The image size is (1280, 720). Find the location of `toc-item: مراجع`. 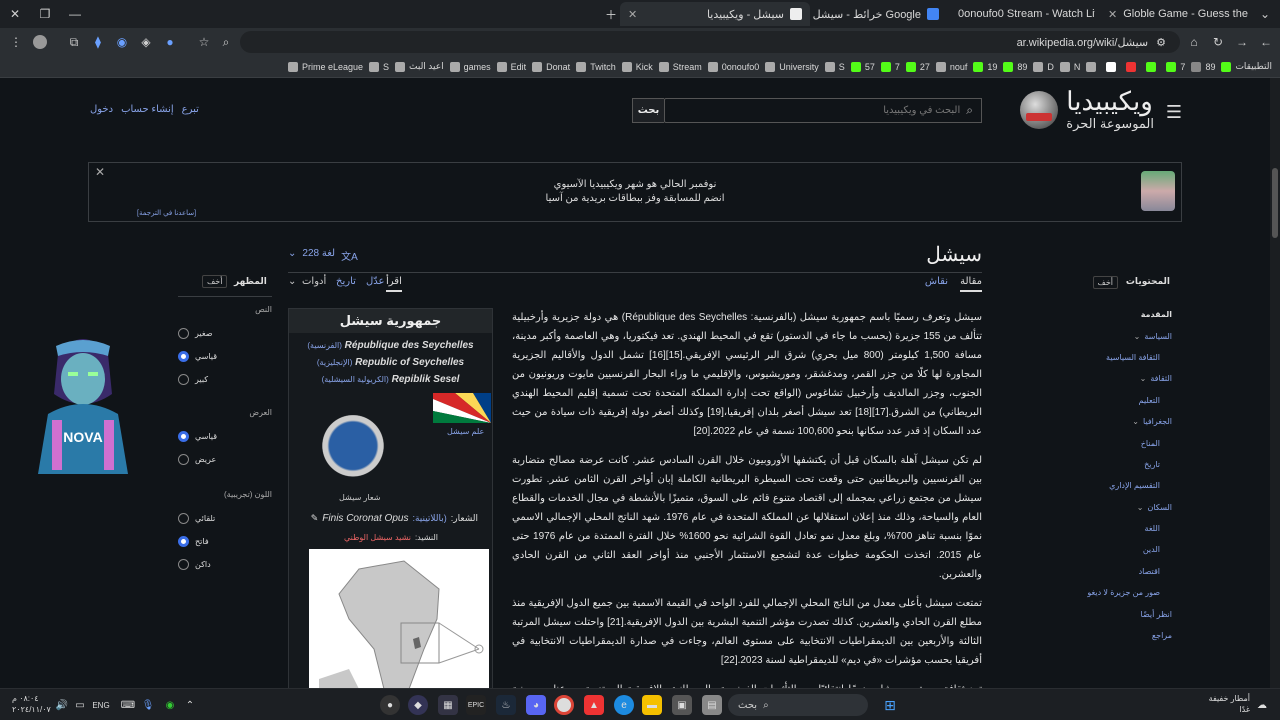

toc-item: مراجع is located at coordinates (1112, 635).